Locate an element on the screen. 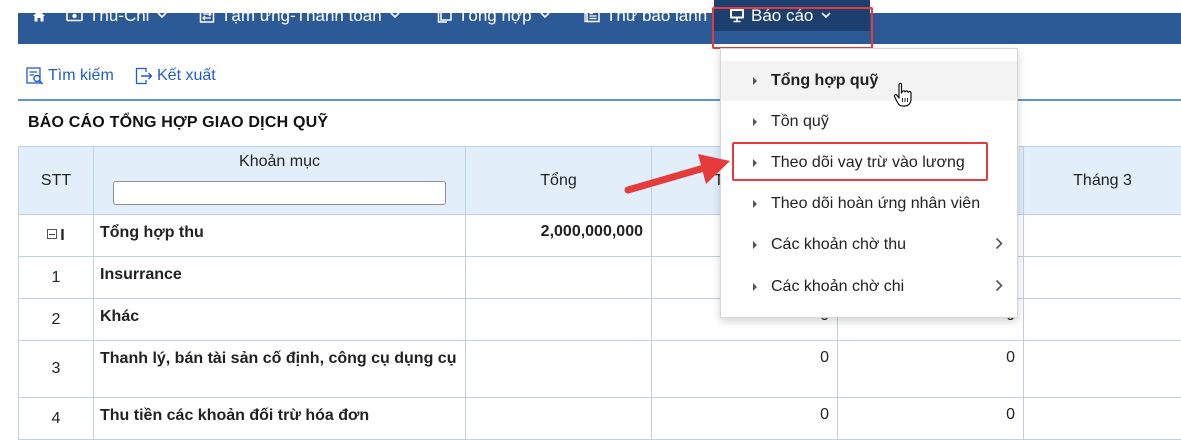 The height and width of the screenshot is (440, 1181). nav-tam-ung-thanh-toan: Tạm ứng-Thanh toán is located at coordinates (299, 15).